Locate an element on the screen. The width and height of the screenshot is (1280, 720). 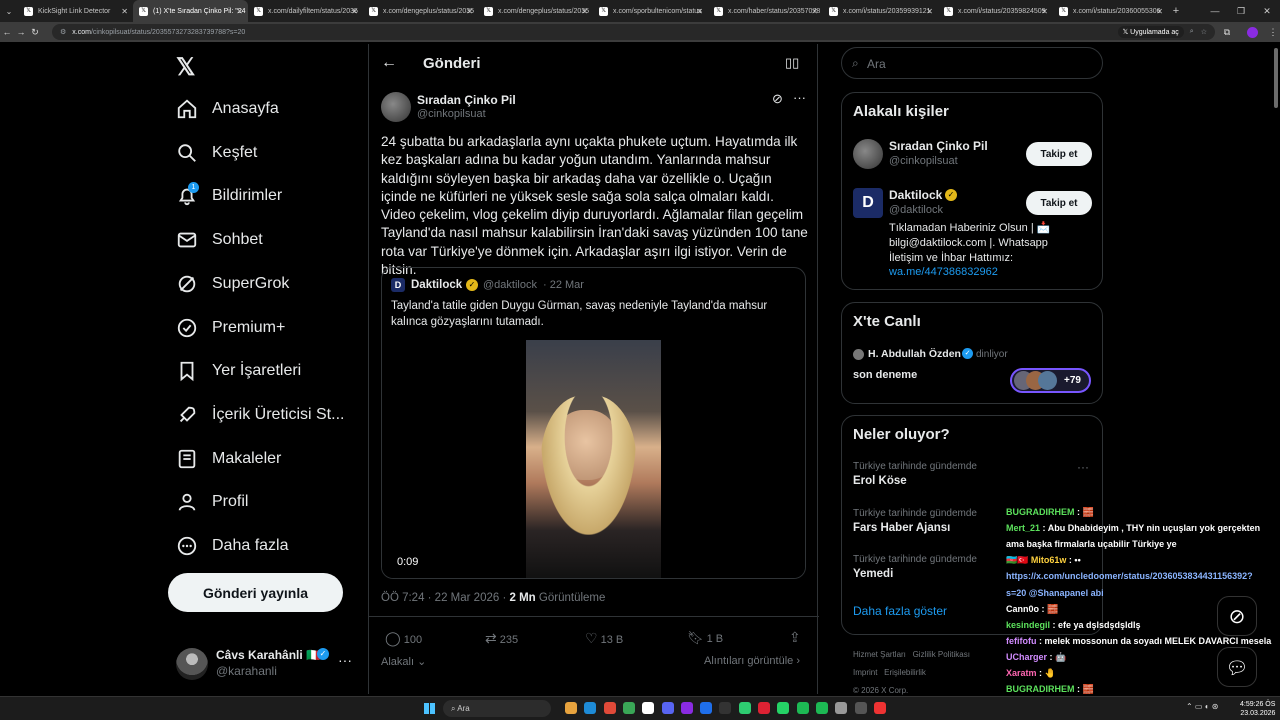
browser-tab: 𝕏x.com/haber/status/20357078 ✕ is located at coordinates (765, 11).